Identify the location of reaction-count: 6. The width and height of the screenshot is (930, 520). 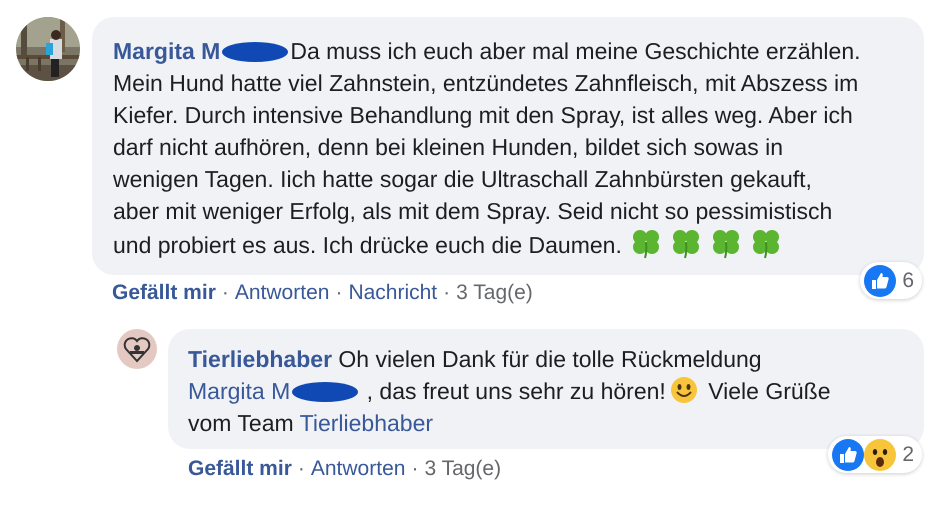
(891, 280).